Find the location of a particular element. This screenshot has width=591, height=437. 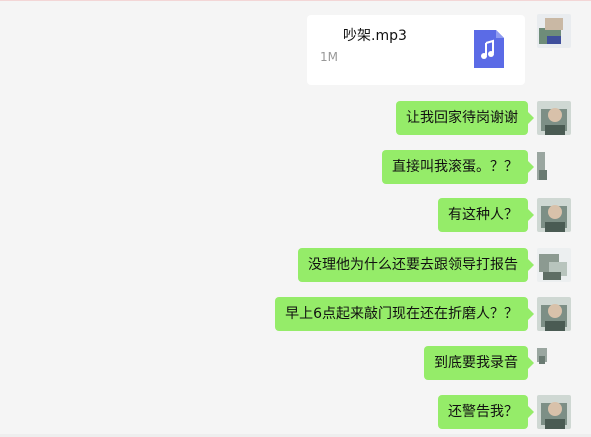

file-size: 1M is located at coordinates (329, 57).